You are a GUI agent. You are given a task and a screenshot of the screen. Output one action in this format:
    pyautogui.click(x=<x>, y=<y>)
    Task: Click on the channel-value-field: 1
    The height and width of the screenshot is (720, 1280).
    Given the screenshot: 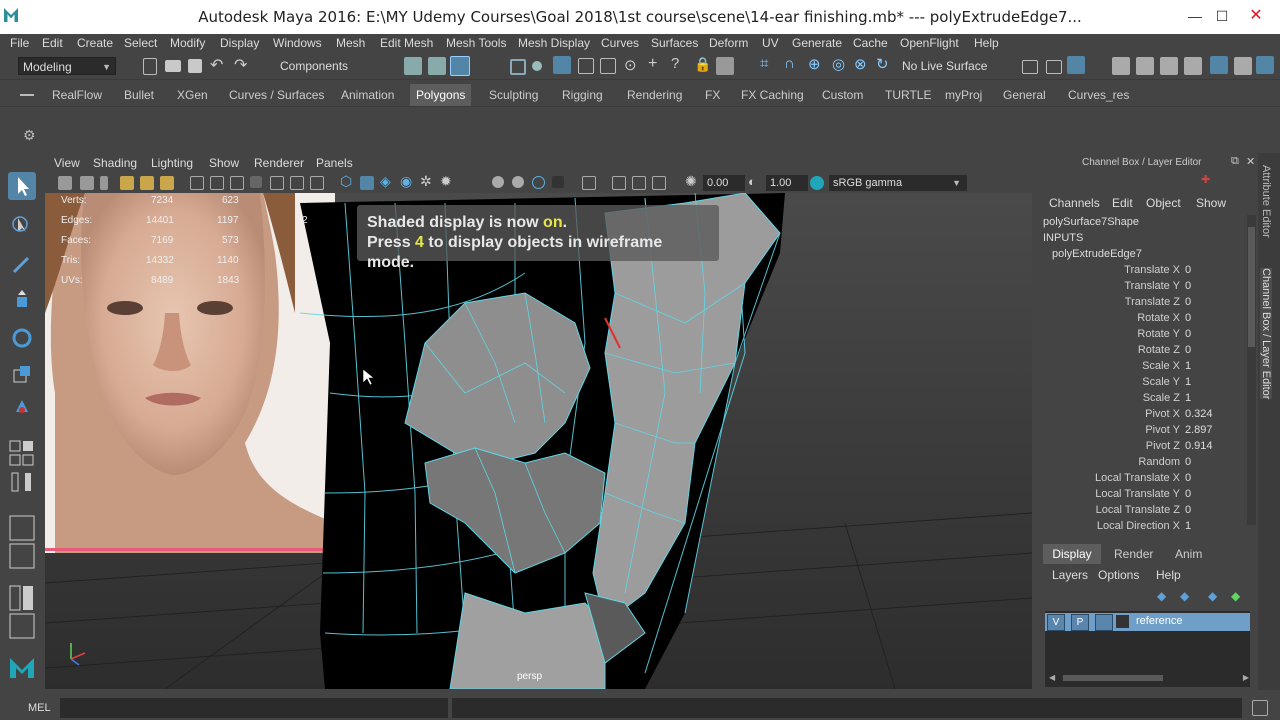 What is the action you would take?
    pyautogui.click(x=1213, y=366)
    